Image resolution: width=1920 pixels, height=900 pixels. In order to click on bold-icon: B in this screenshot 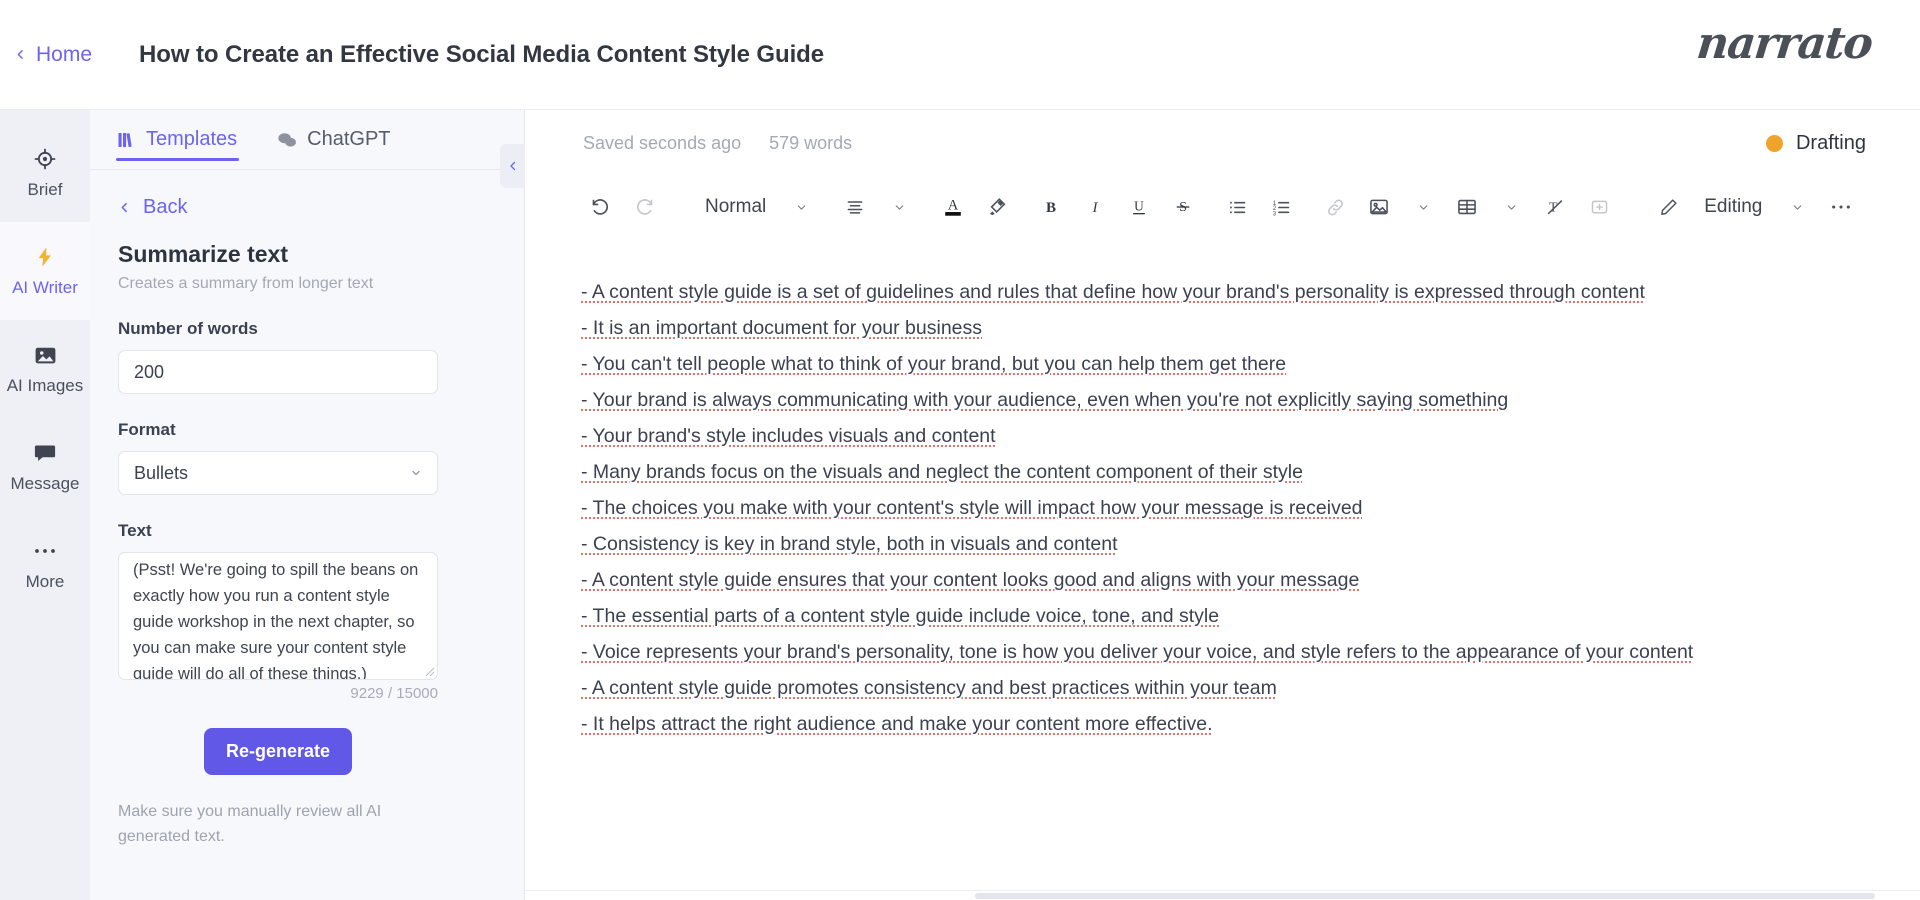, I will do `click(1051, 208)`.